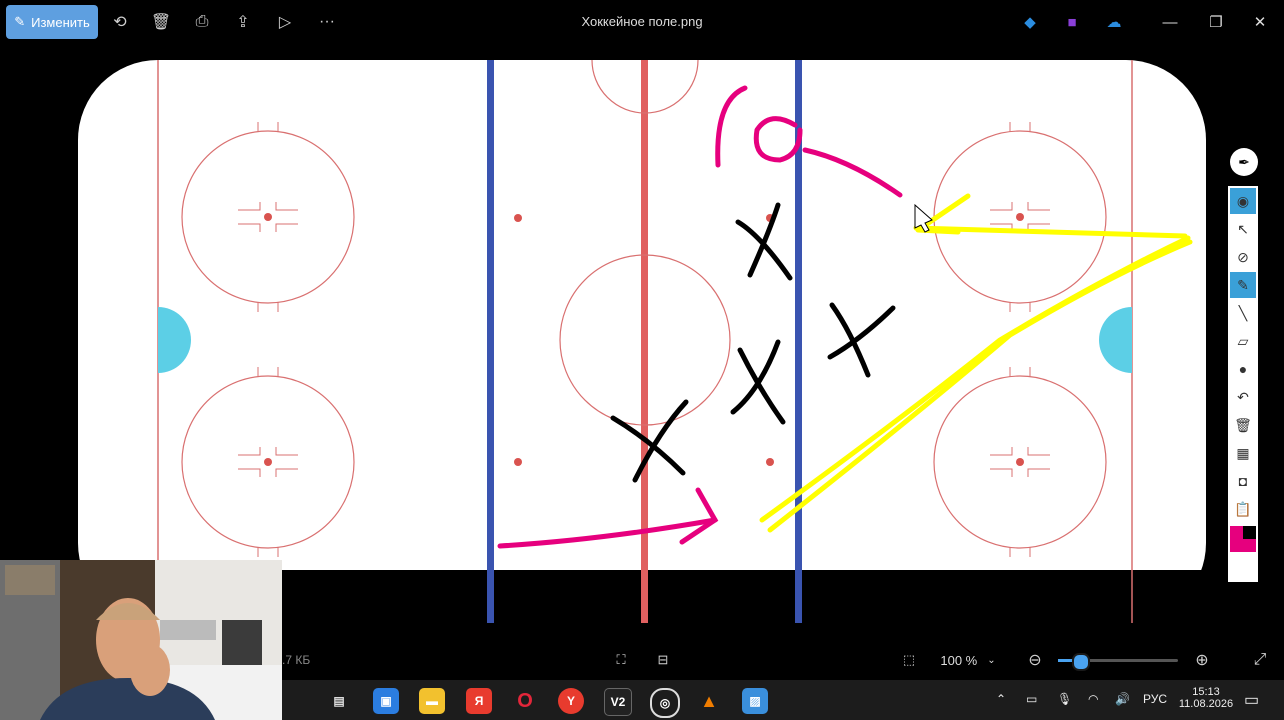 This screenshot has width=1284, height=720. I want to click on pointer-icon: ↖, so click(1243, 229).